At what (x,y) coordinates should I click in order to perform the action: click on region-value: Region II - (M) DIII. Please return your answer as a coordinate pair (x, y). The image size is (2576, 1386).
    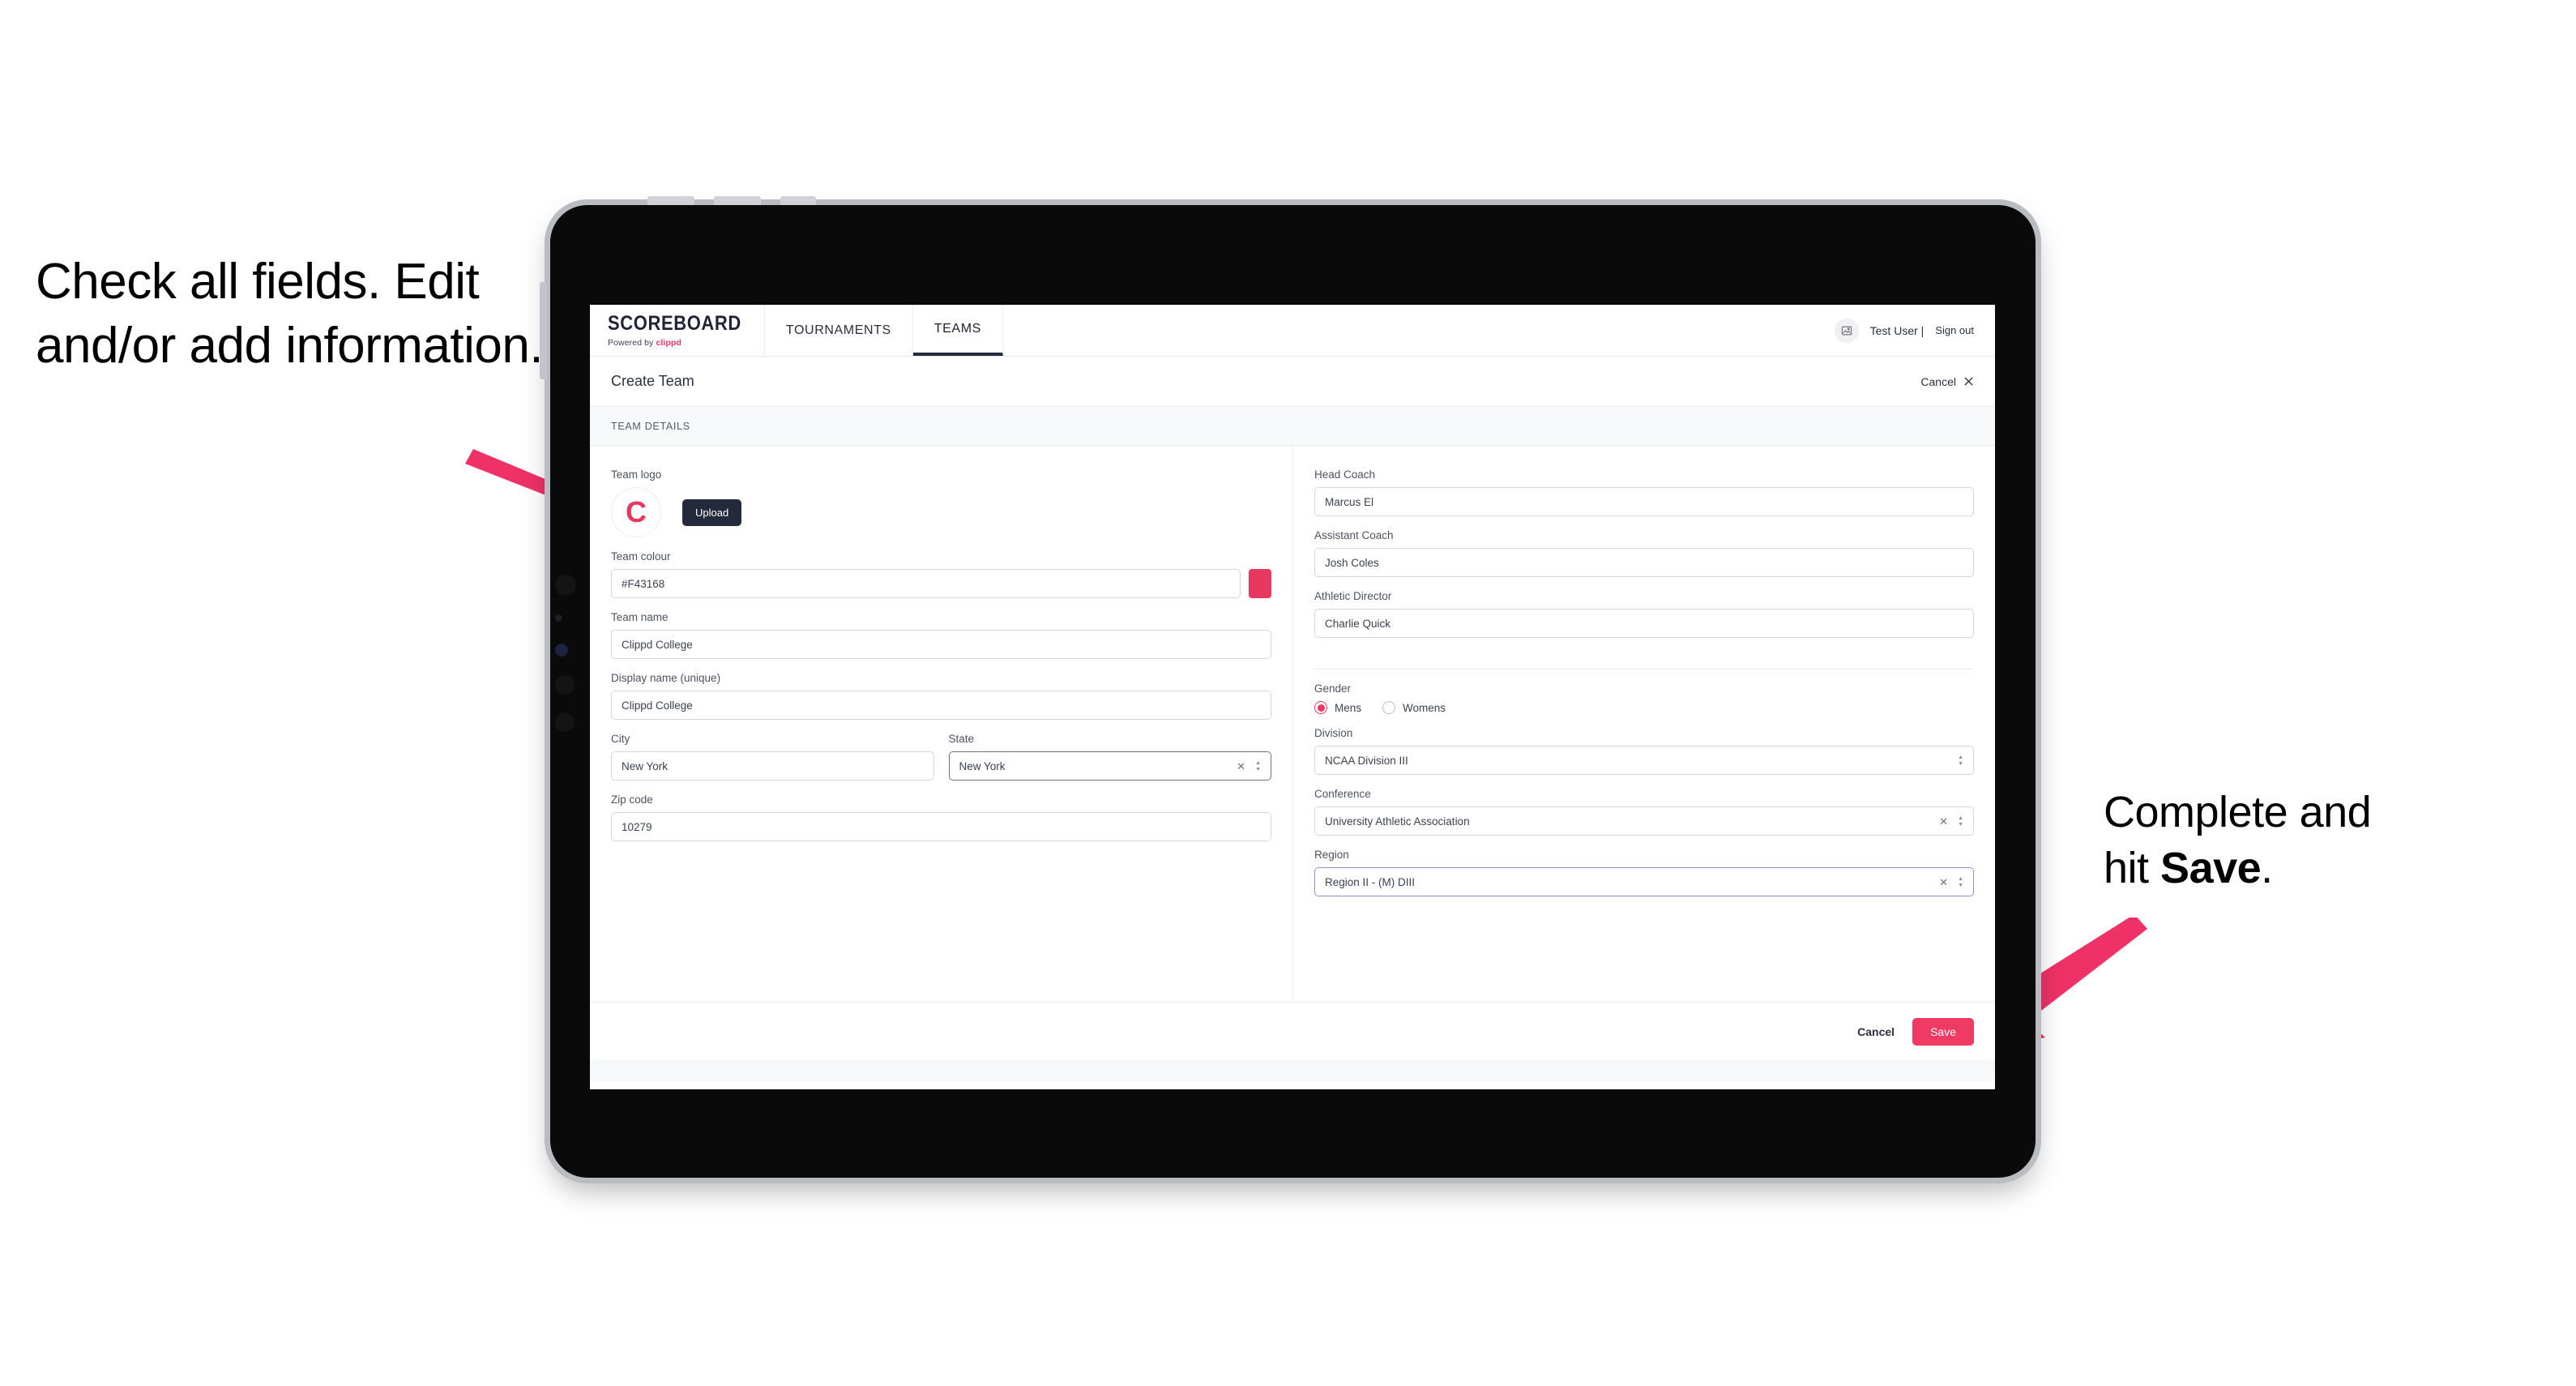
    Looking at the image, I should click on (1370, 881).